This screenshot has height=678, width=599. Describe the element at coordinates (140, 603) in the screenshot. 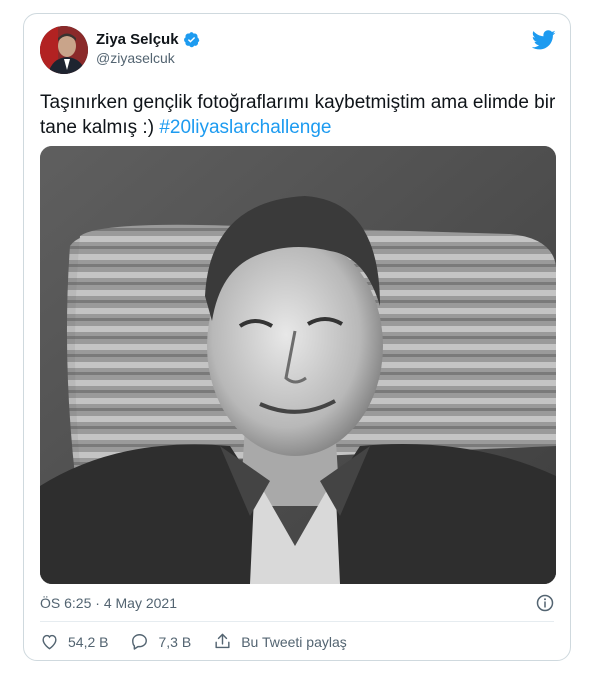

I see `tweet-date: 4 May 2021` at that location.